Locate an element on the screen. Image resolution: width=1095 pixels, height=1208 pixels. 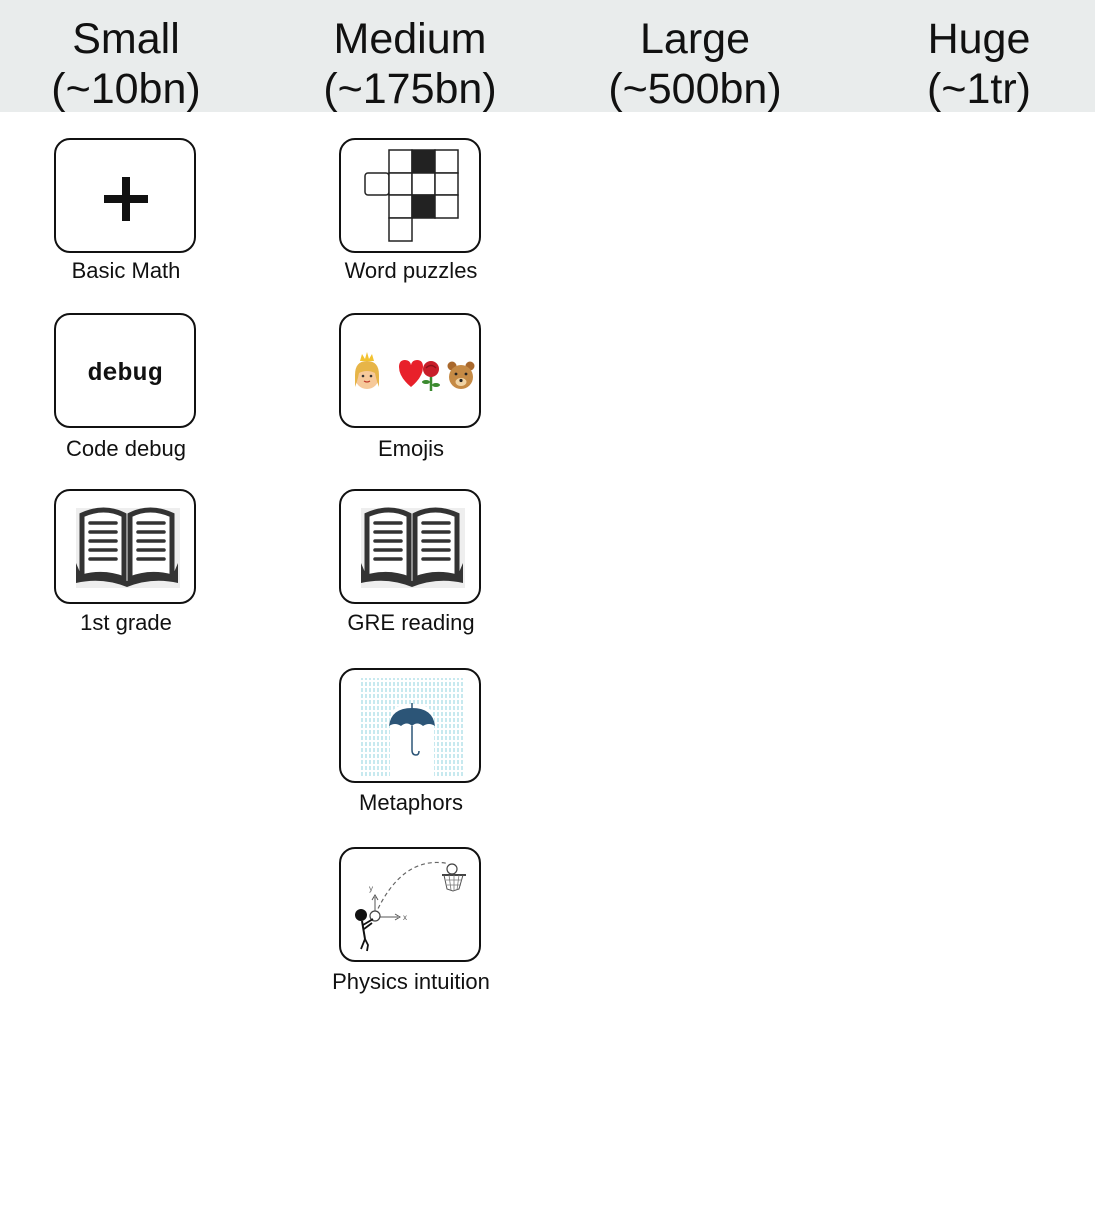
first-grade-tile is located at coordinates (125, 546).